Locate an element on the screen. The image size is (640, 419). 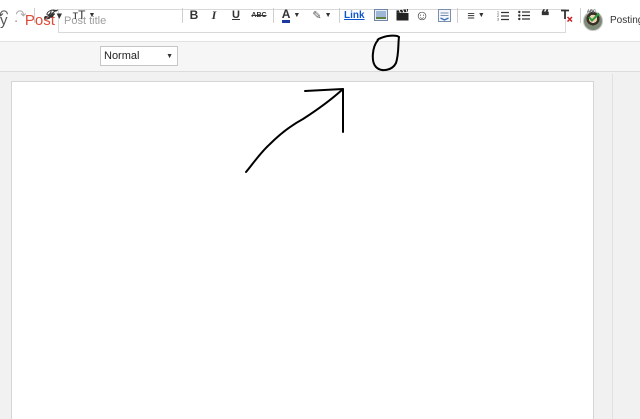
font-size-icon: ᴛT is located at coordinates (79, 15).